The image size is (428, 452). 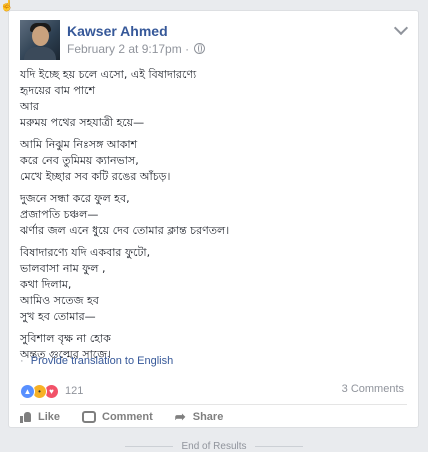 What do you see at coordinates (75, 198) in the screenshot?
I see `poem-line: দুজনে সন্ধা করে ফুল হব,` at bounding box center [75, 198].